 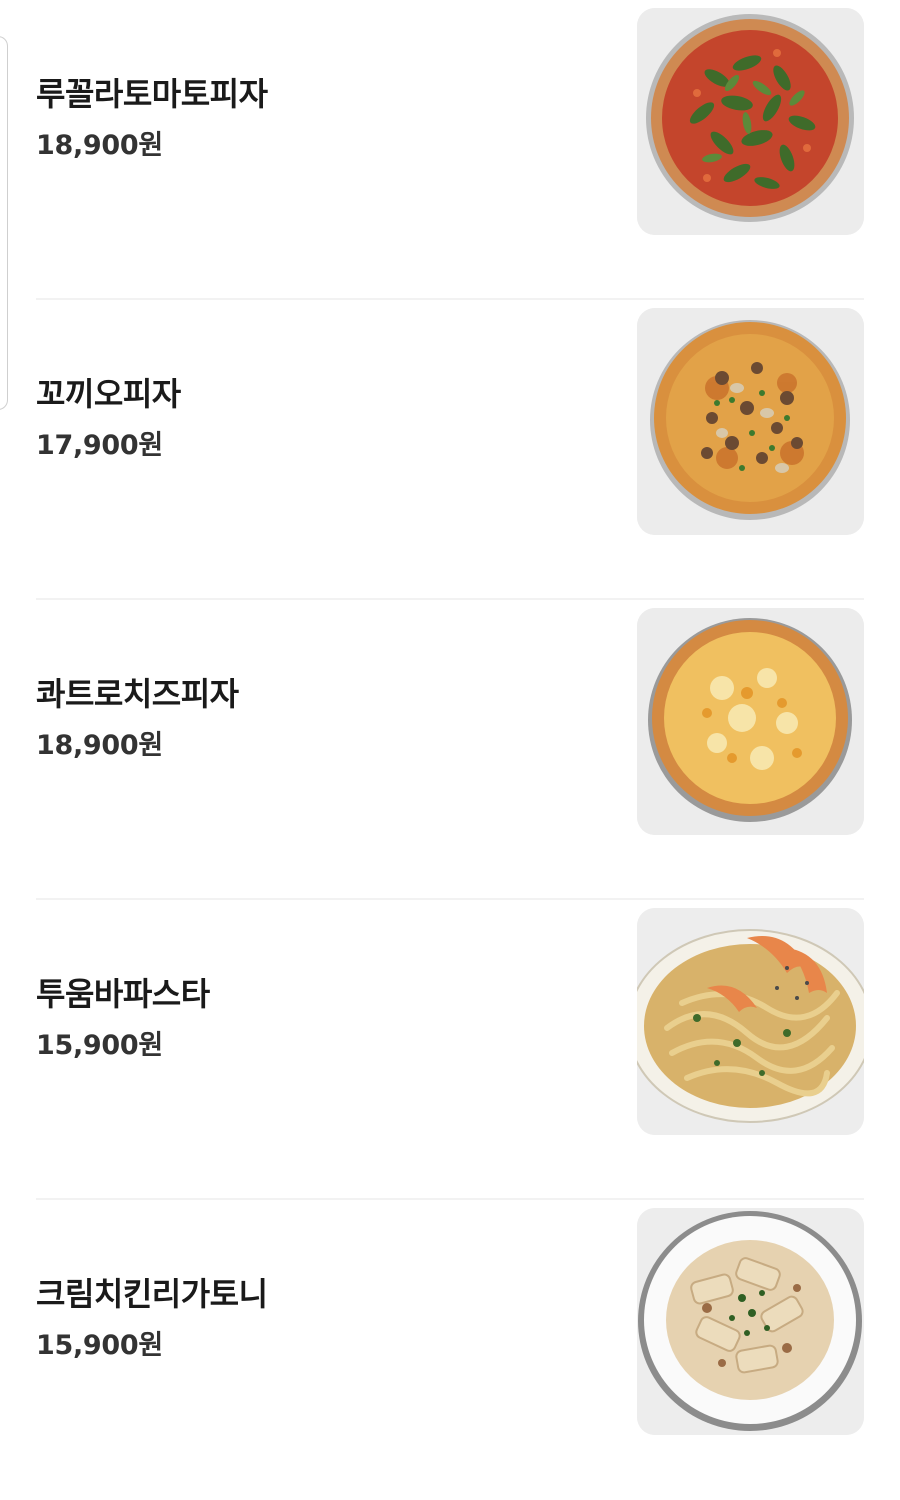 I want to click on menu-item-name: 콰트로치즈피자, so click(x=137, y=694).